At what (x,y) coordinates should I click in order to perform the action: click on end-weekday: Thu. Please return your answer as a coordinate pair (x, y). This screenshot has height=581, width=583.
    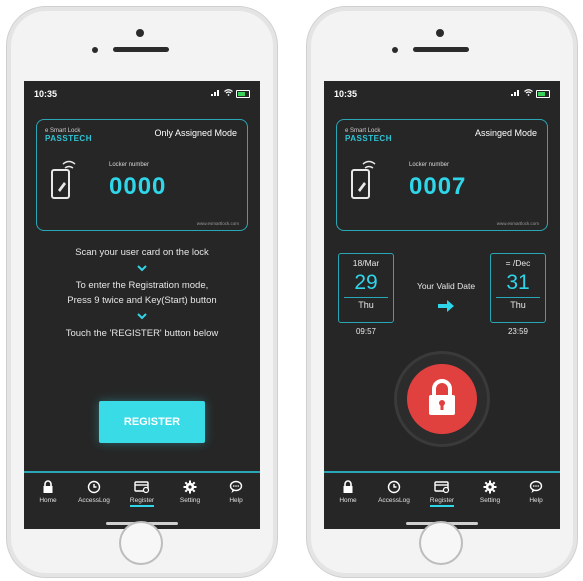
    Looking at the image, I should click on (518, 305).